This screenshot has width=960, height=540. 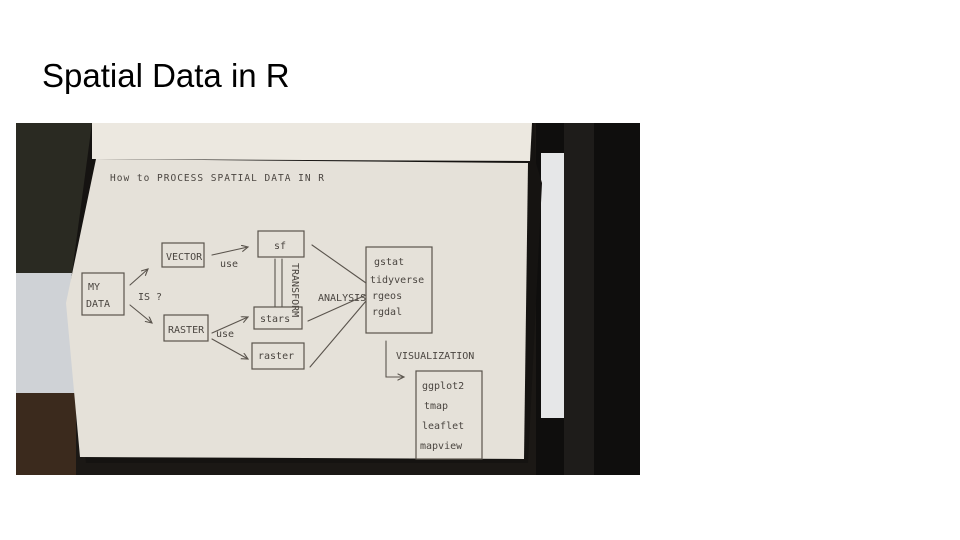 What do you see at coordinates (397, 280) in the screenshot?
I see `analysis-pkg-2: tidyverse` at bounding box center [397, 280].